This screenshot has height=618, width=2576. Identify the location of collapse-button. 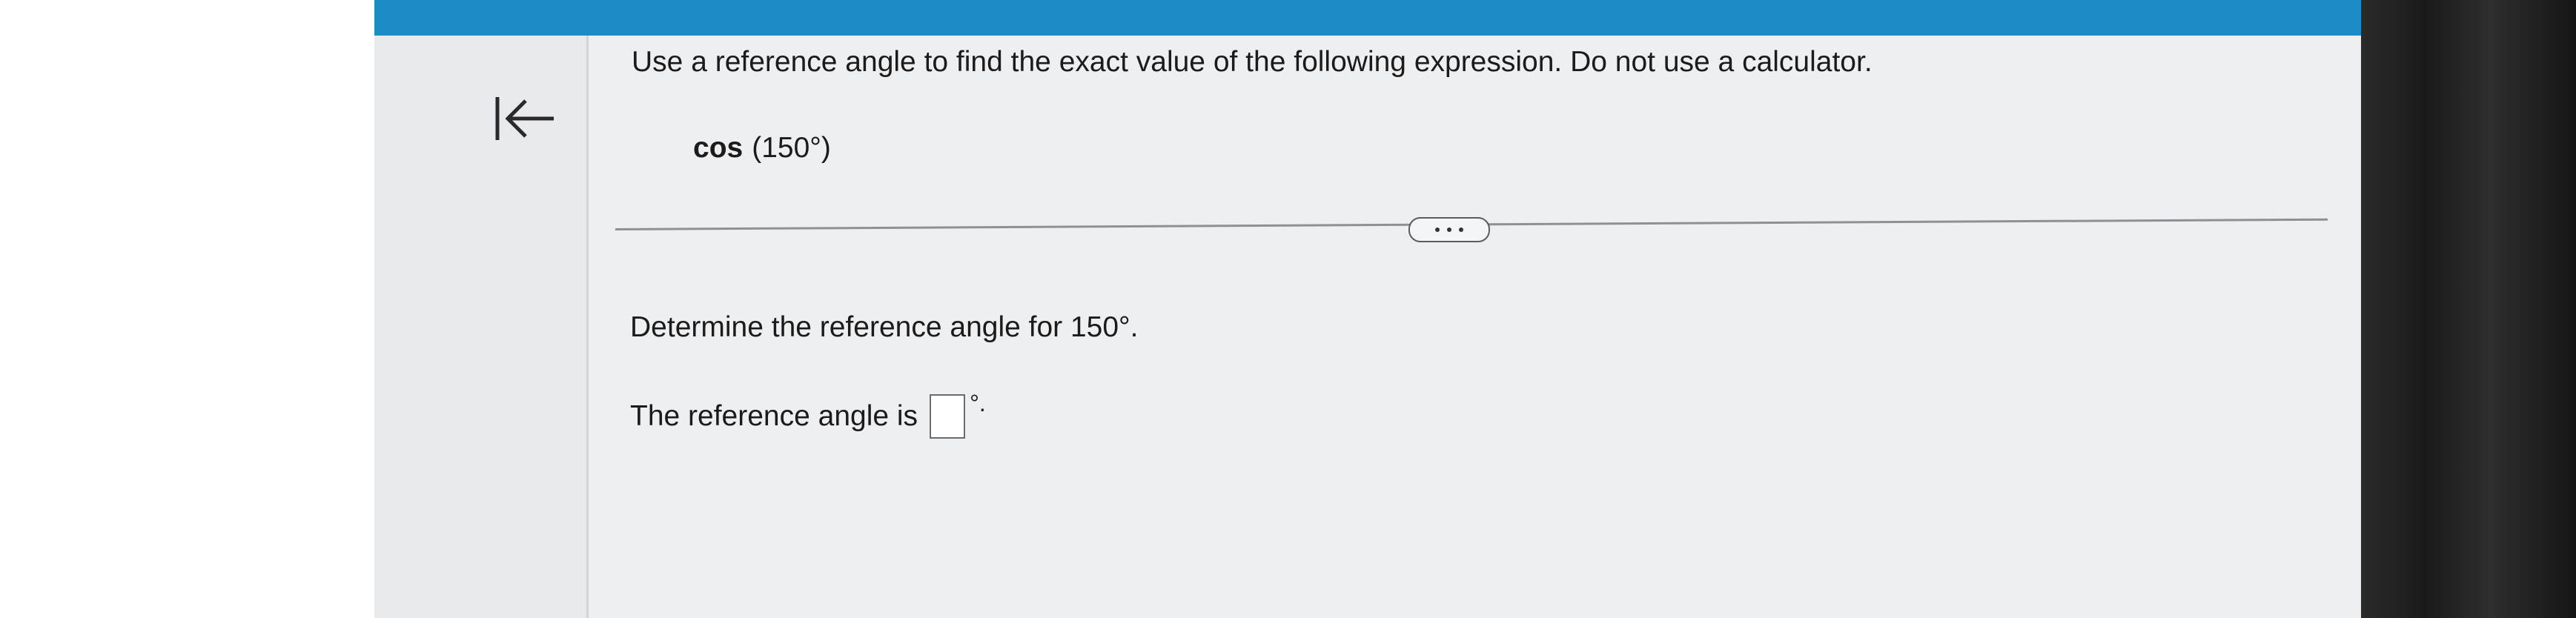
(524, 118).